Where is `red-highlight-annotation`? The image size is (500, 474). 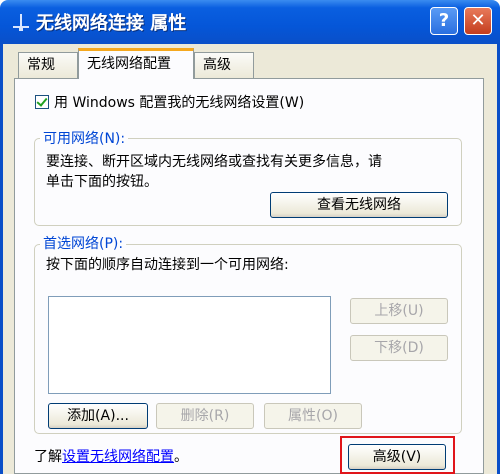
red-highlight-annotation is located at coordinates (397, 455).